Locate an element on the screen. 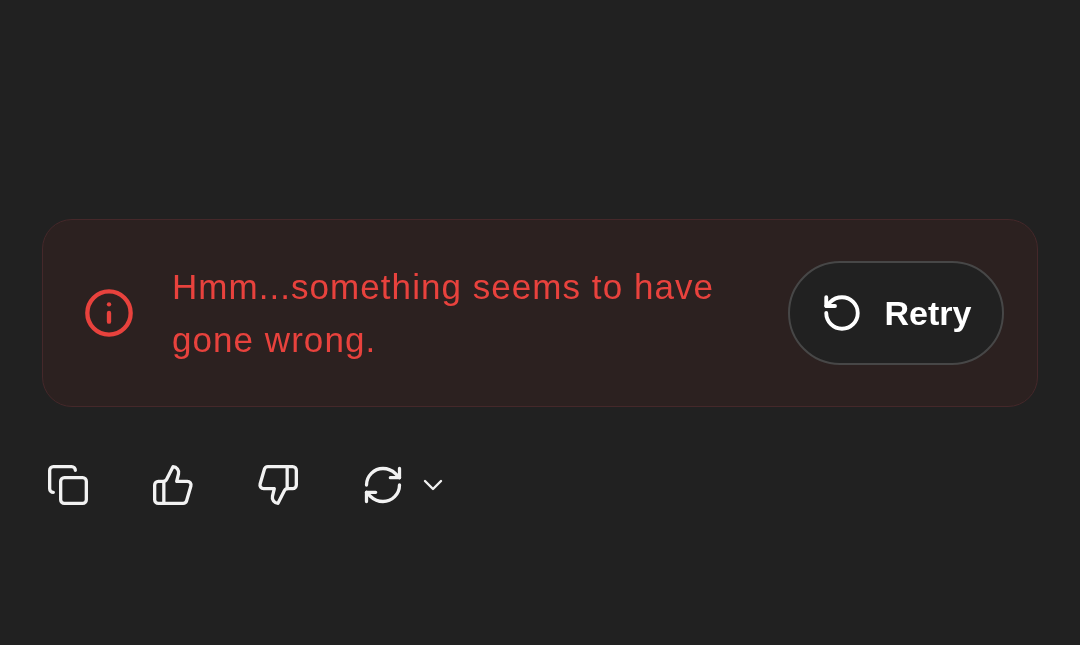 The width and height of the screenshot is (1080, 645). copy-button is located at coordinates (68, 485).